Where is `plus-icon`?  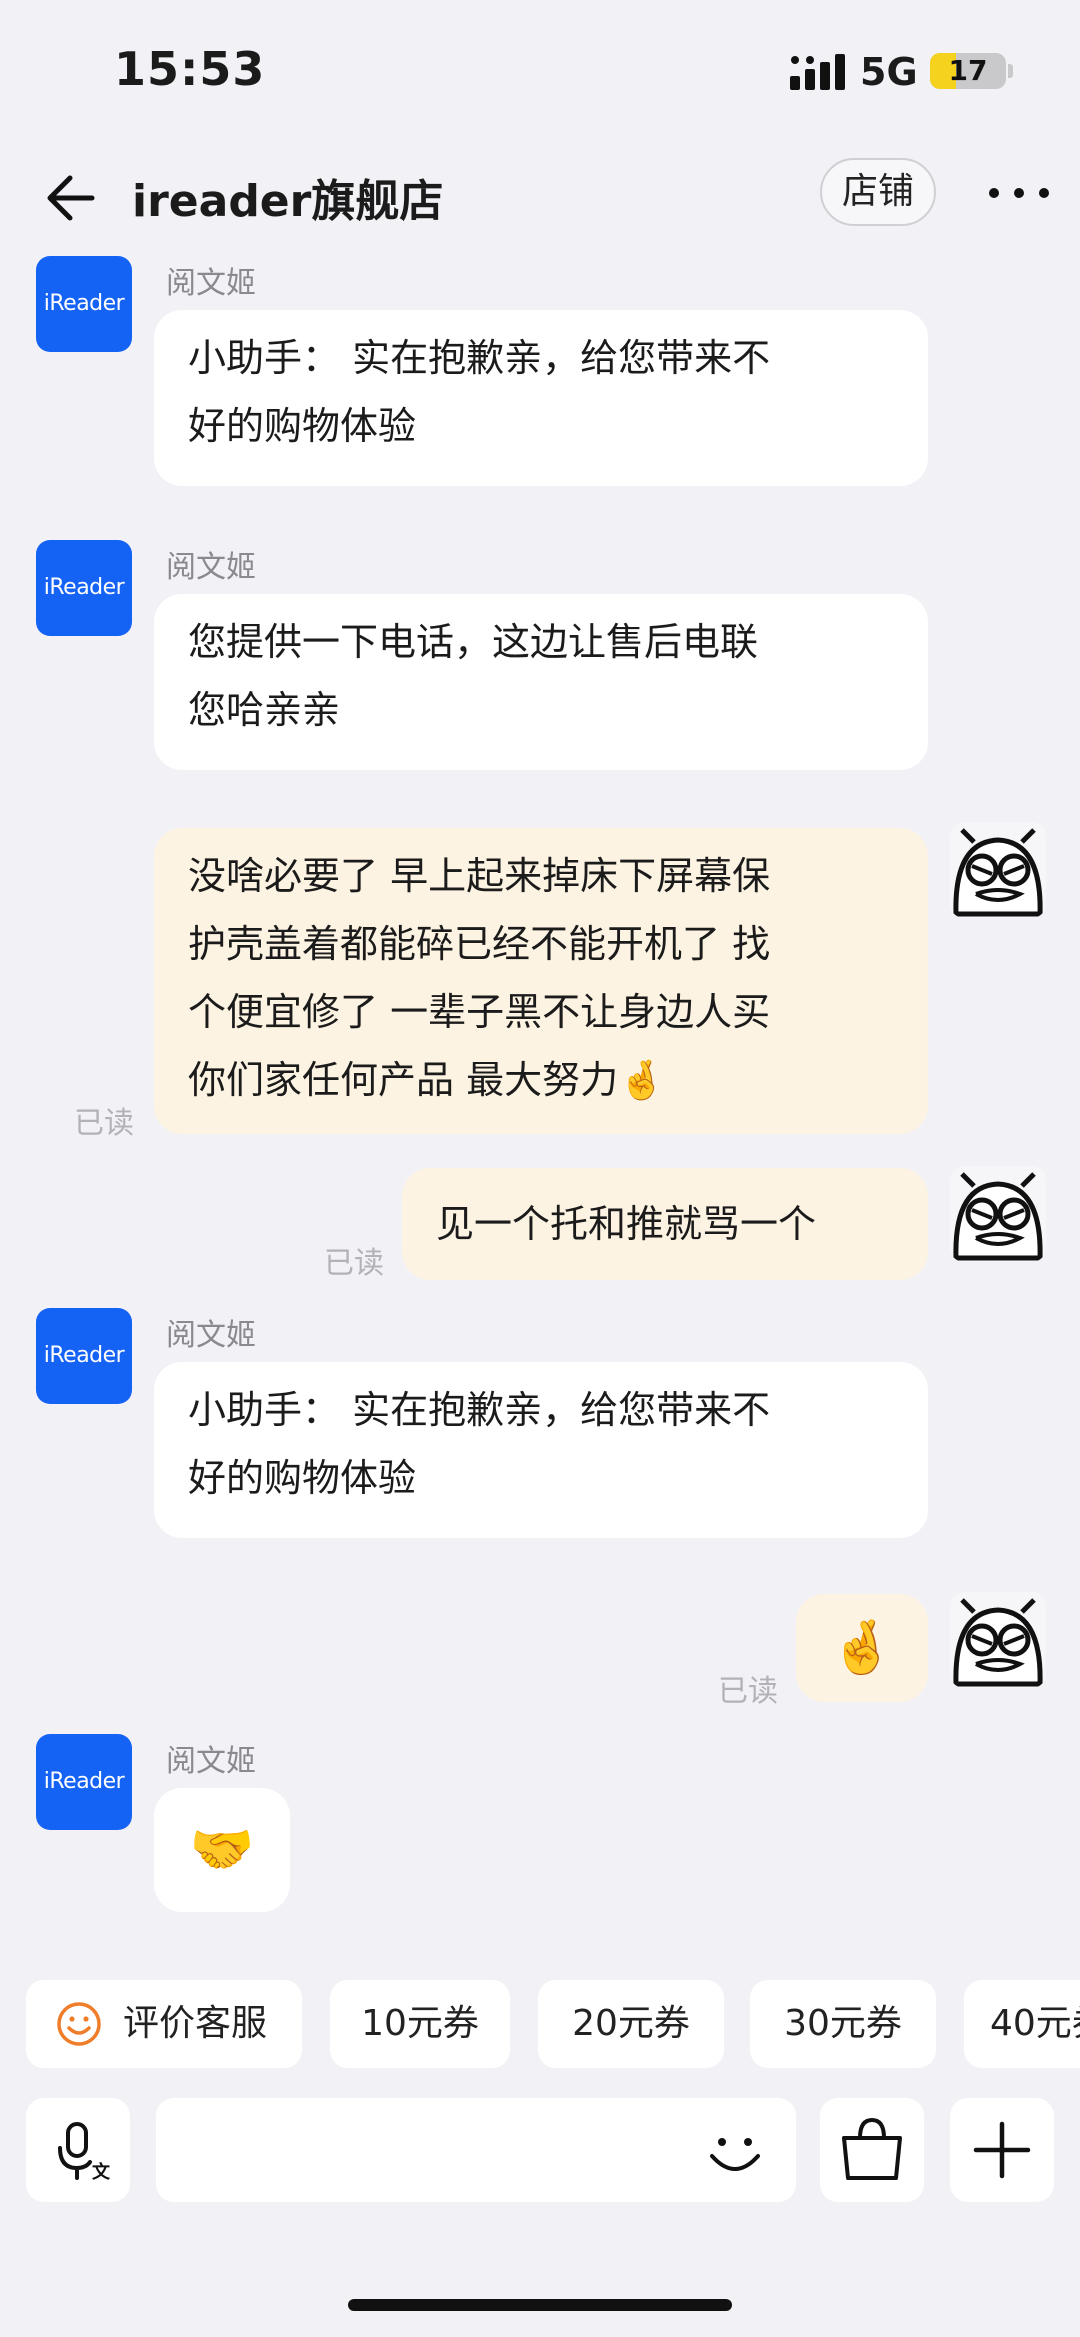 plus-icon is located at coordinates (1002, 2150).